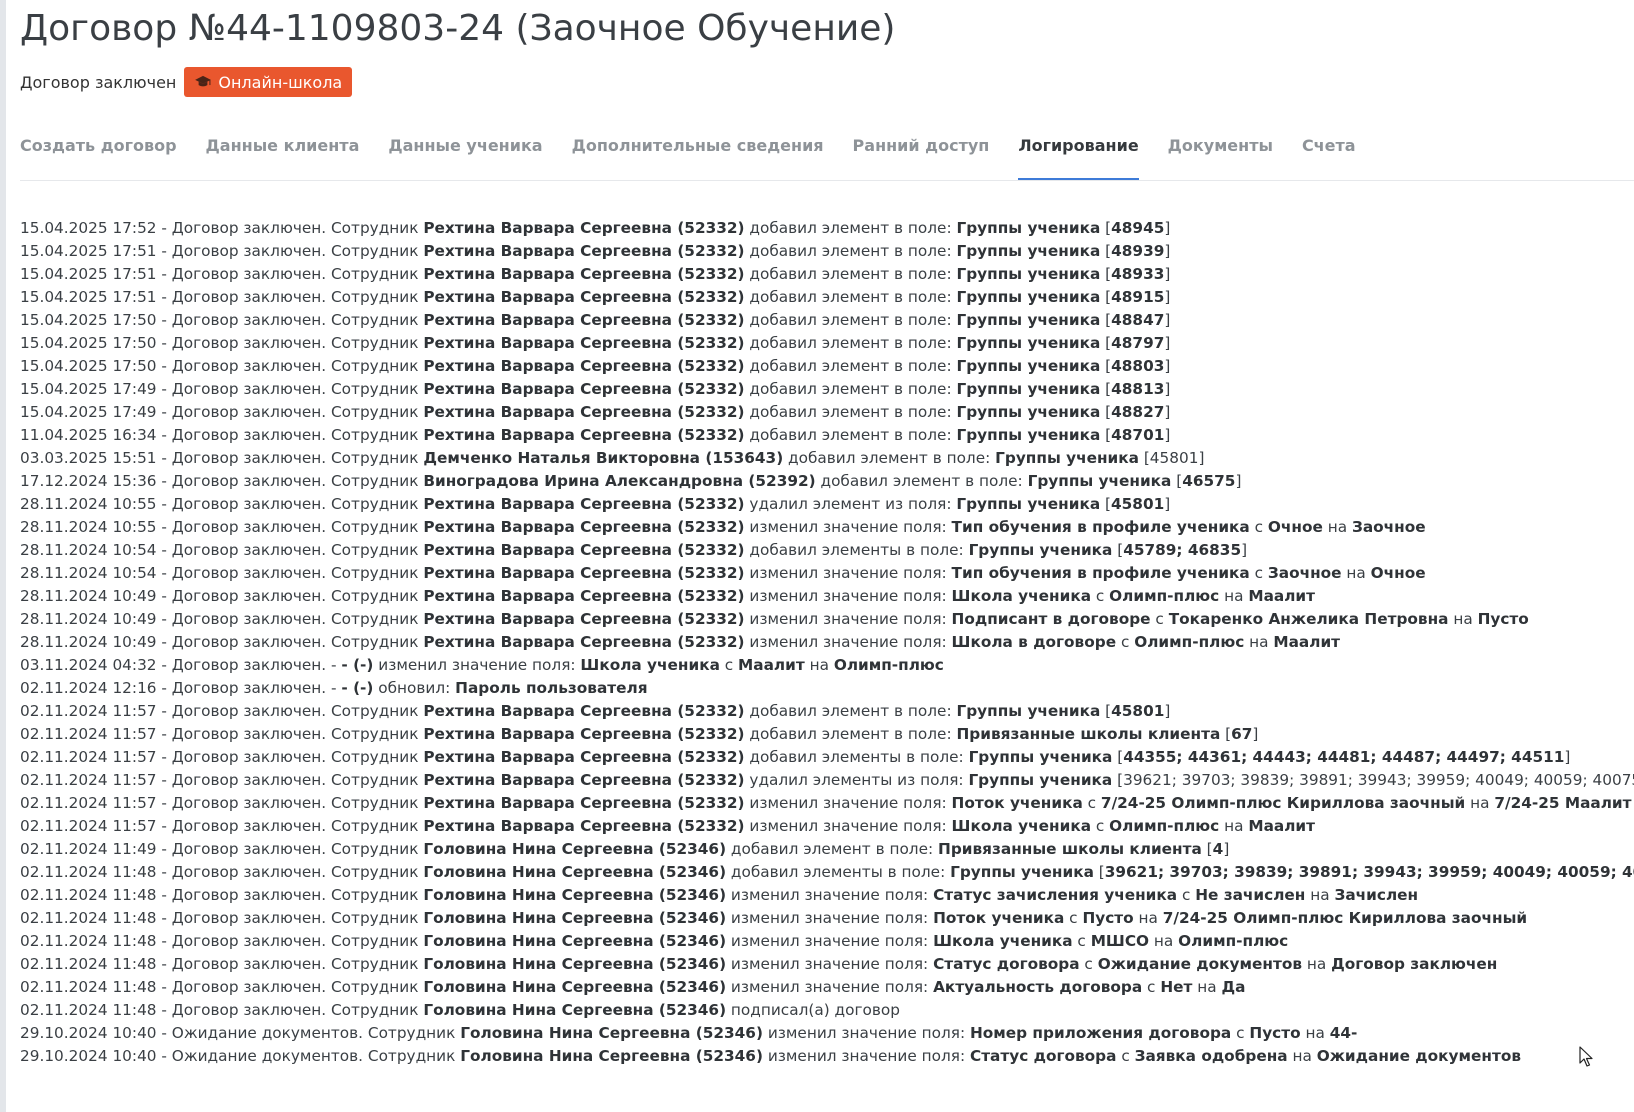 The width and height of the screenshot is (1634, 1112). I want to click on log-entry-highlight: Привязанные школы клиента, so click(1088, 734).